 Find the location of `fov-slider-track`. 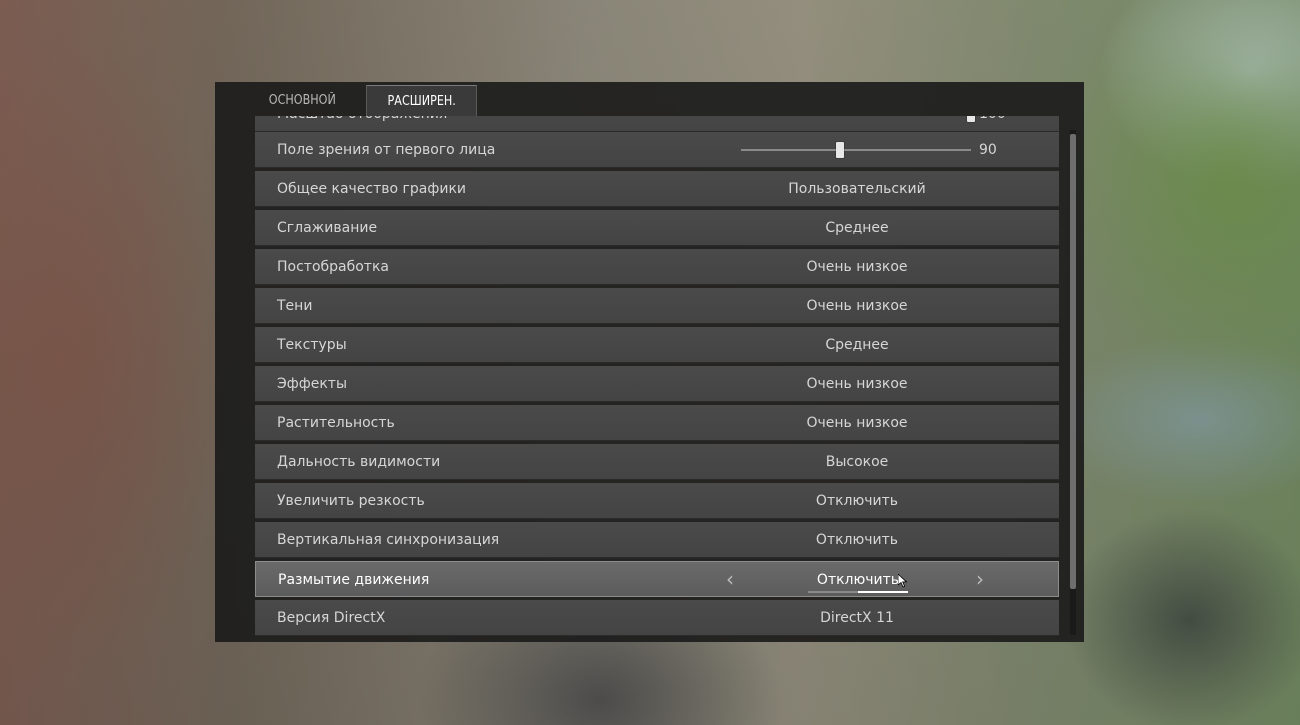

fov-slider-track is located at coordinates (856, 150).